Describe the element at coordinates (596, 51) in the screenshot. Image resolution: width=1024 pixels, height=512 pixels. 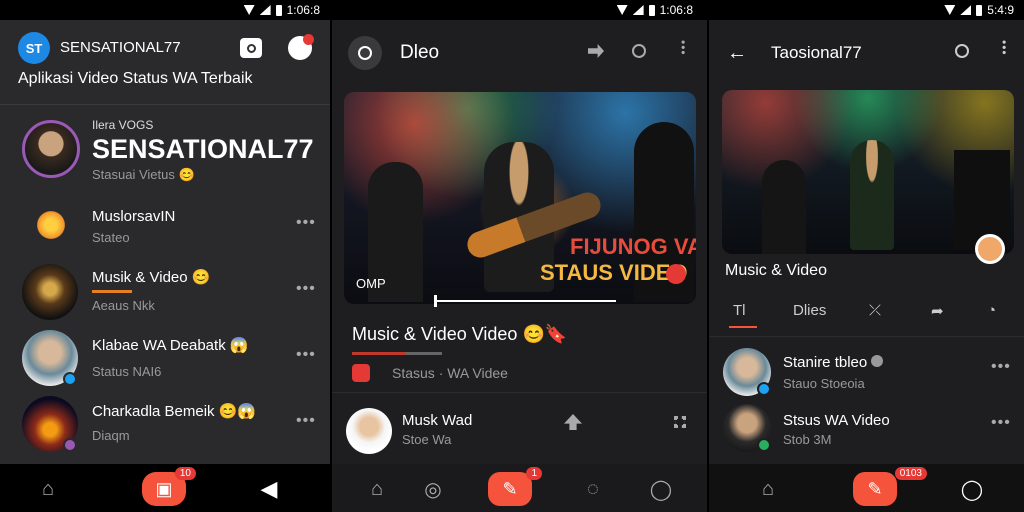
I see `share-icon` at that location.